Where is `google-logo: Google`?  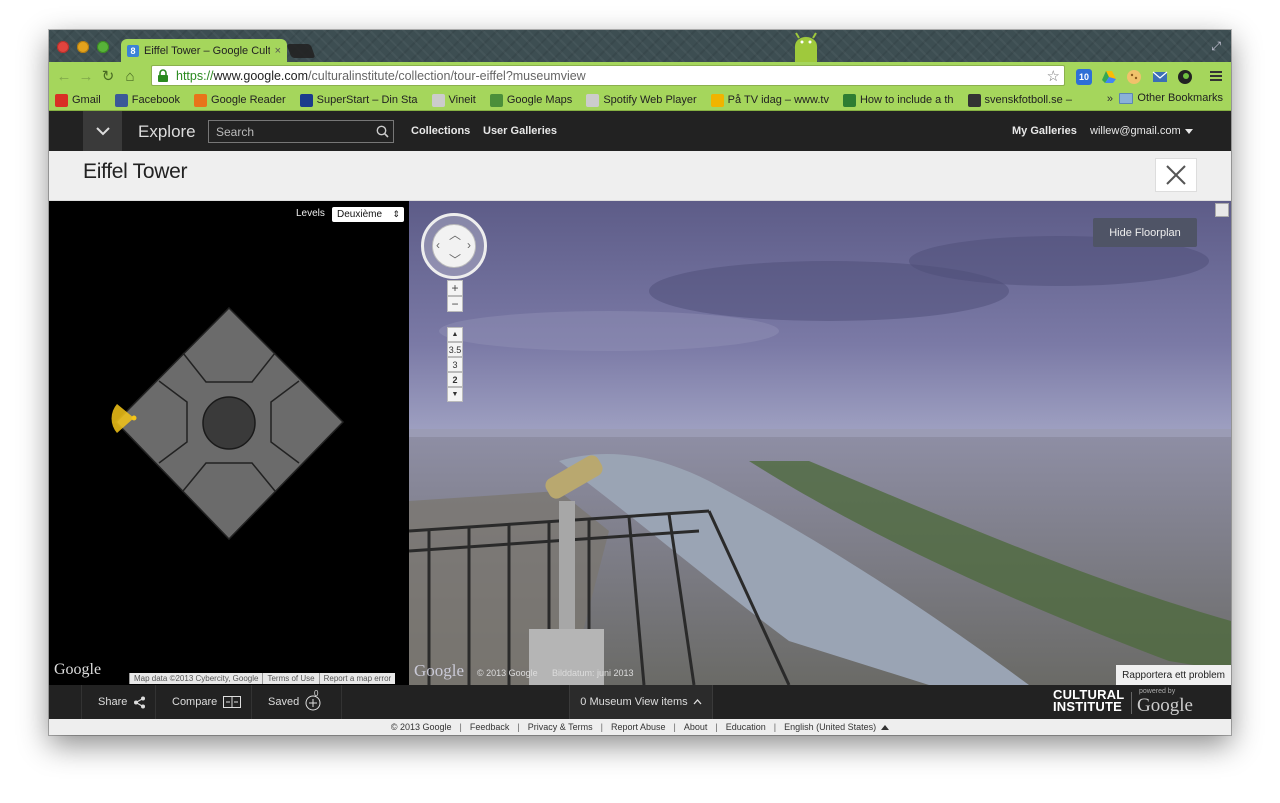 google-logo: Google is located at coordinates (1165, 705).